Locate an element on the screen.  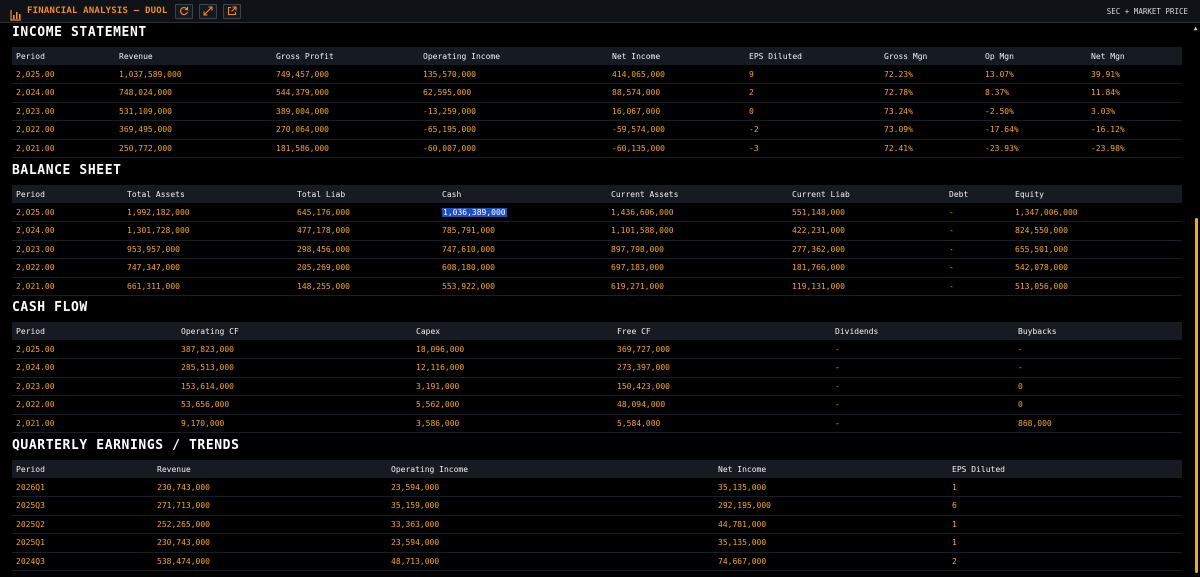
table-cell: 74,667,000 is located at coordinates (831, 561).